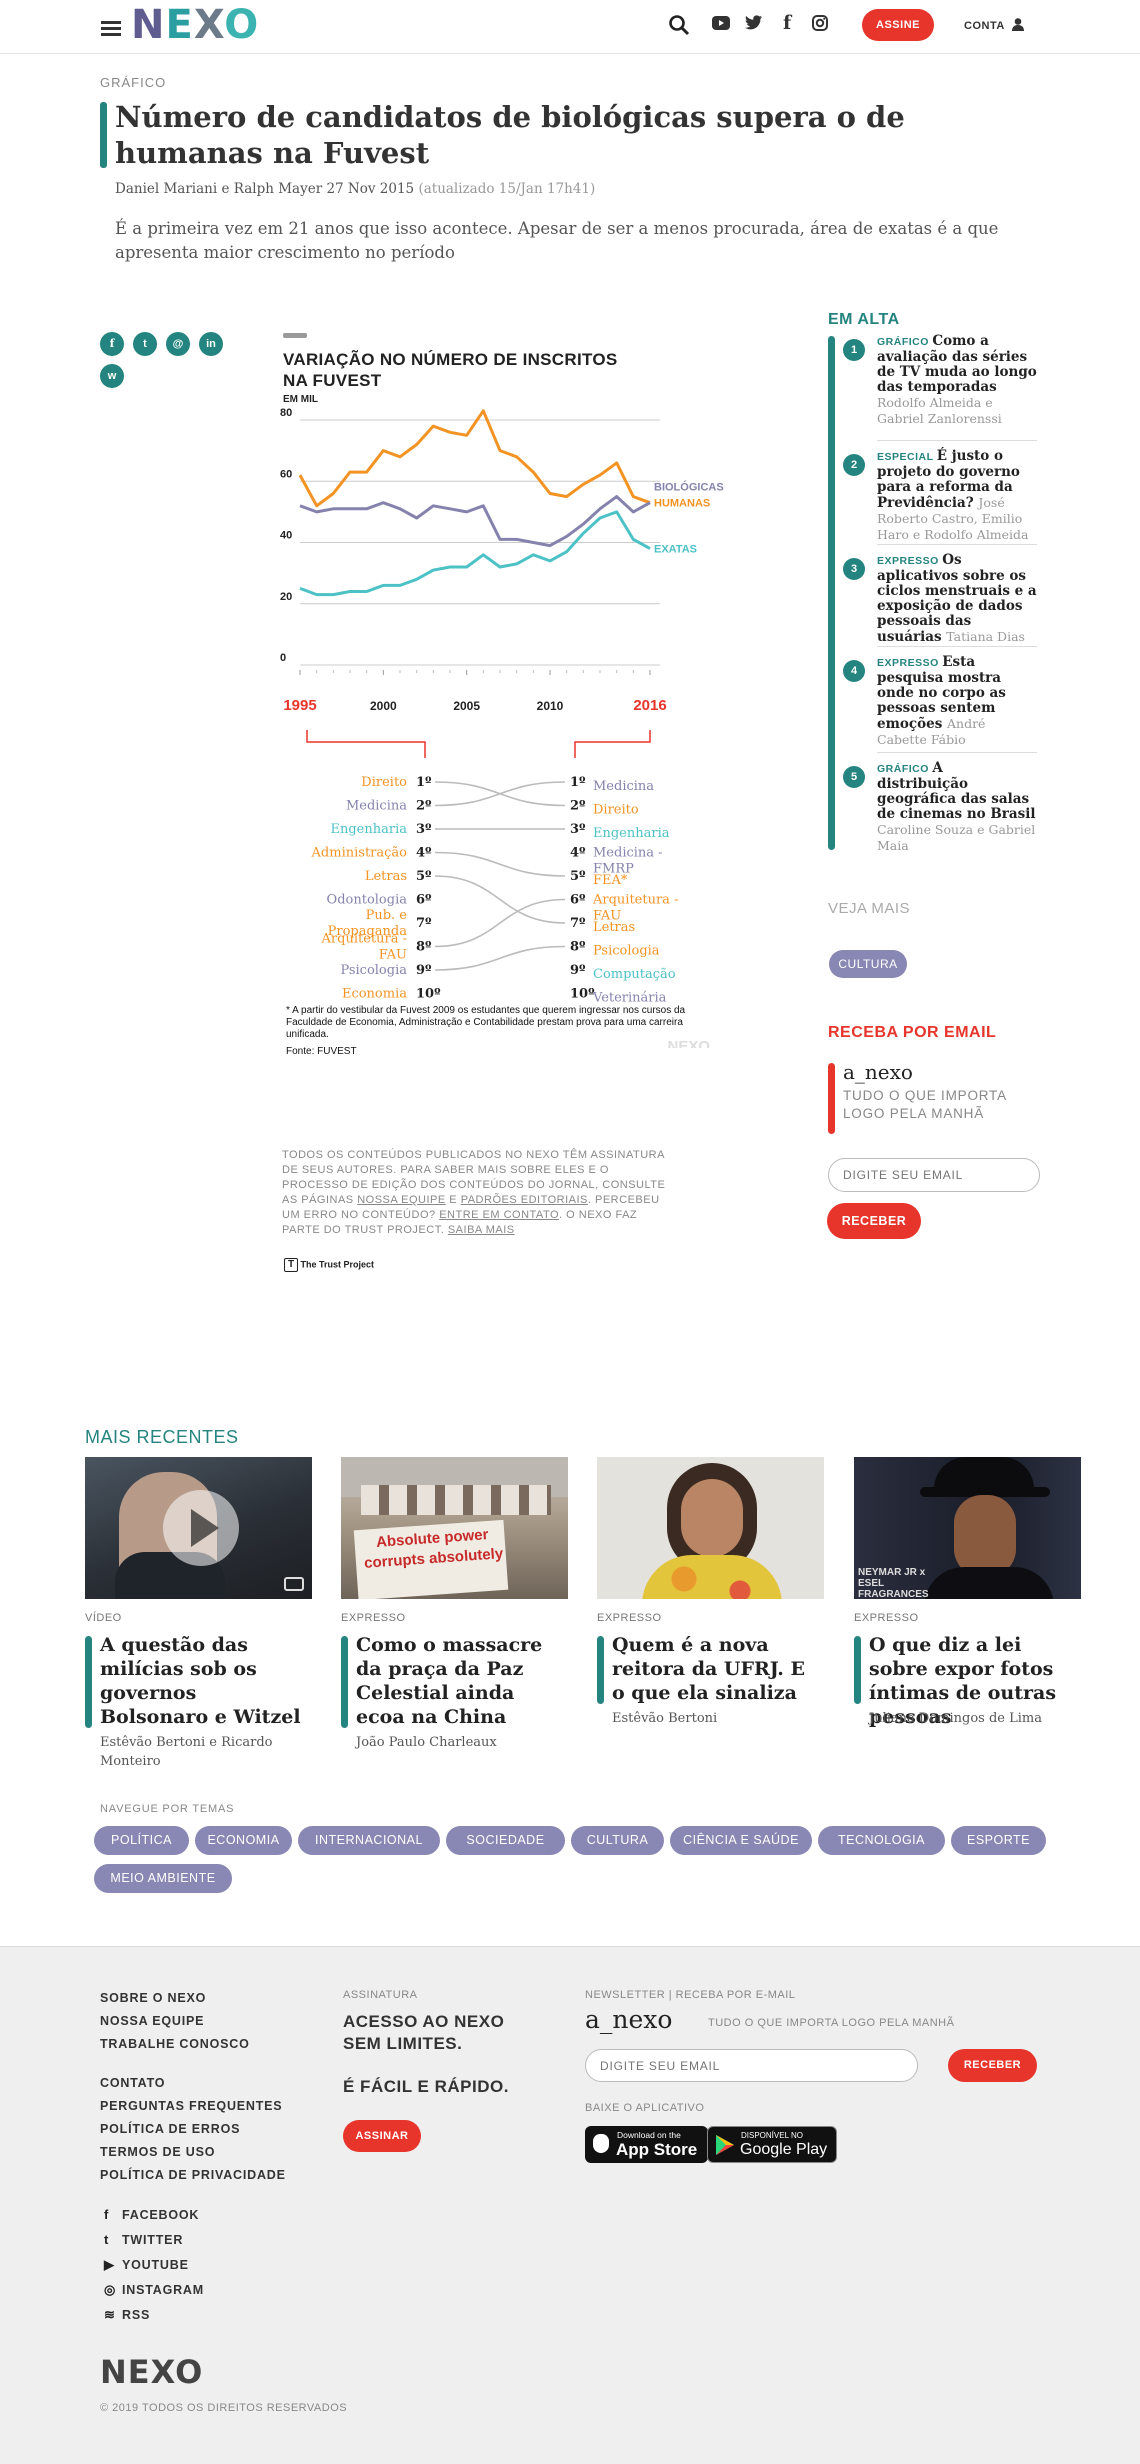  What do you see at coordinates (578, 923) in the screenshot?
I see `rank-position-right: 7º` at bounding box center [578, 923].